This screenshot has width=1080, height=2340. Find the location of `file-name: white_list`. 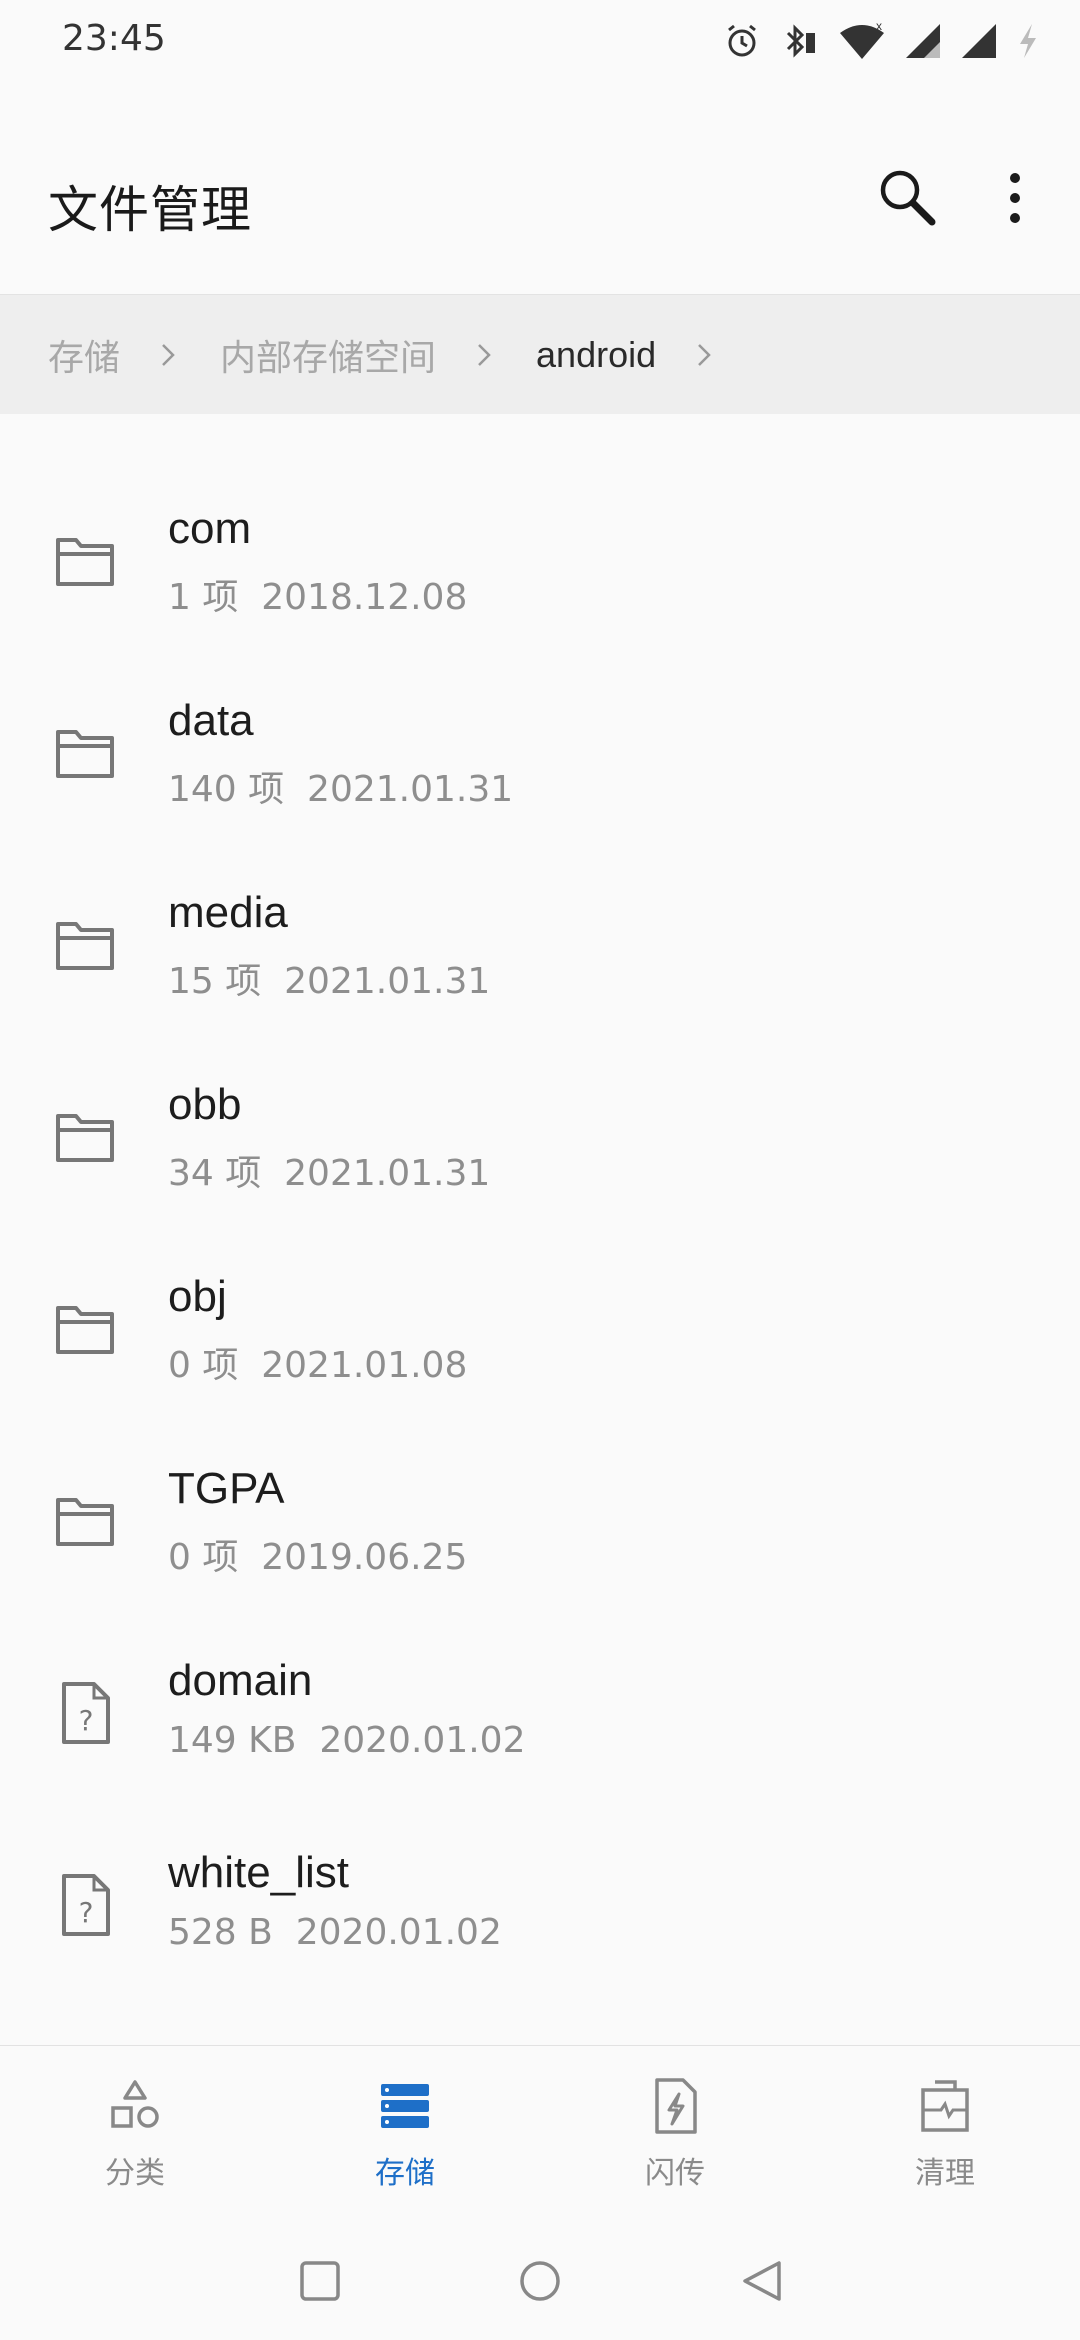

file-name: white_list is located at coordinates (258, 1872).